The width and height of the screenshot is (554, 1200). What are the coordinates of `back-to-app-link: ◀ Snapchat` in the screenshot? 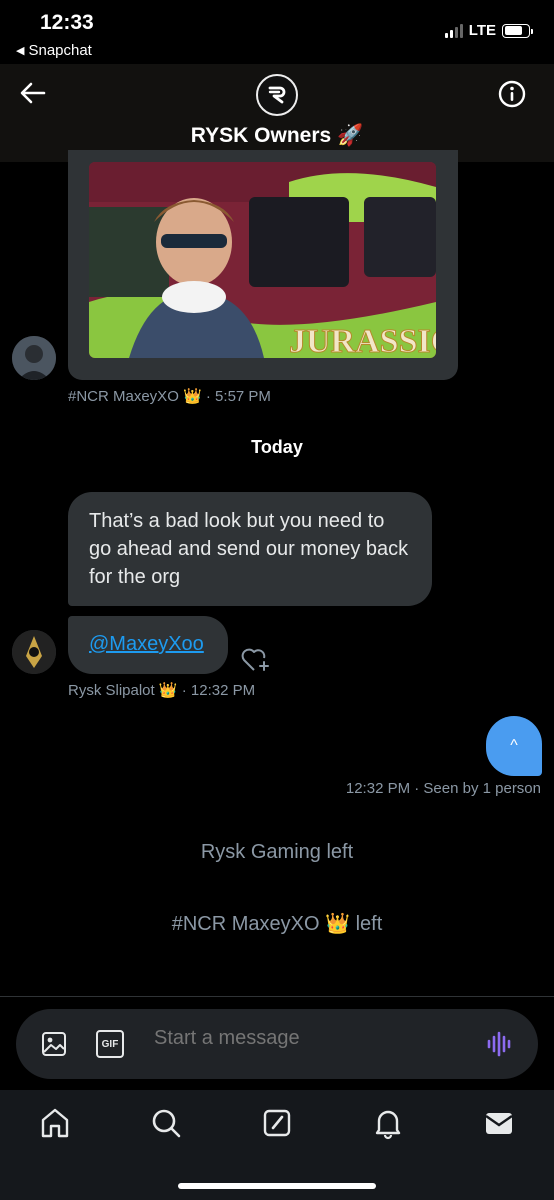 It's located at (54, 50).